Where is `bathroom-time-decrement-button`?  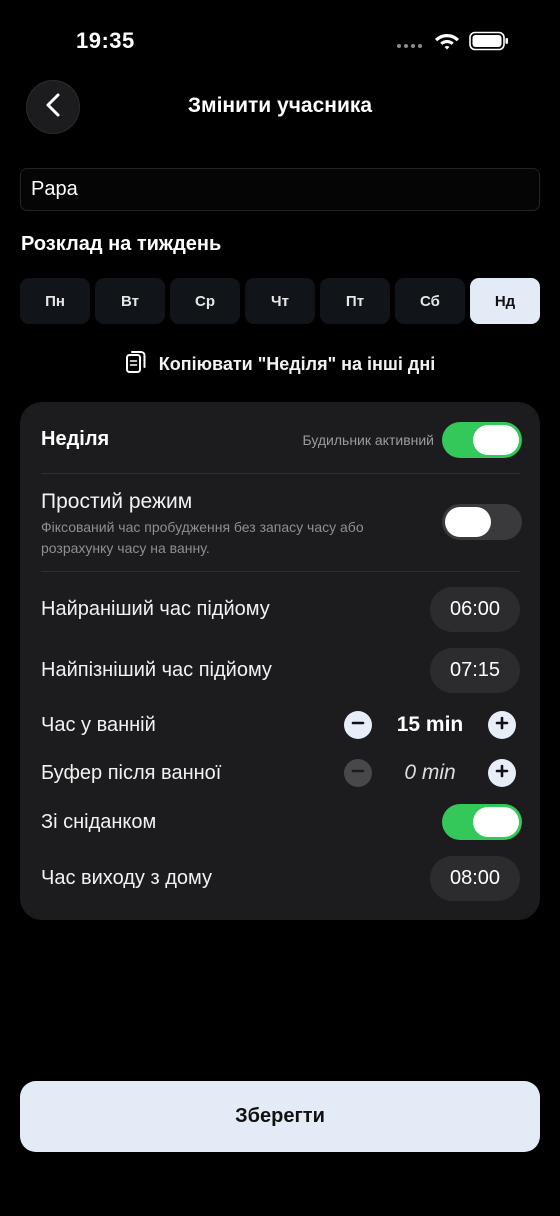 bathroom-time-decrement-button is located at coordinates (358, 725).